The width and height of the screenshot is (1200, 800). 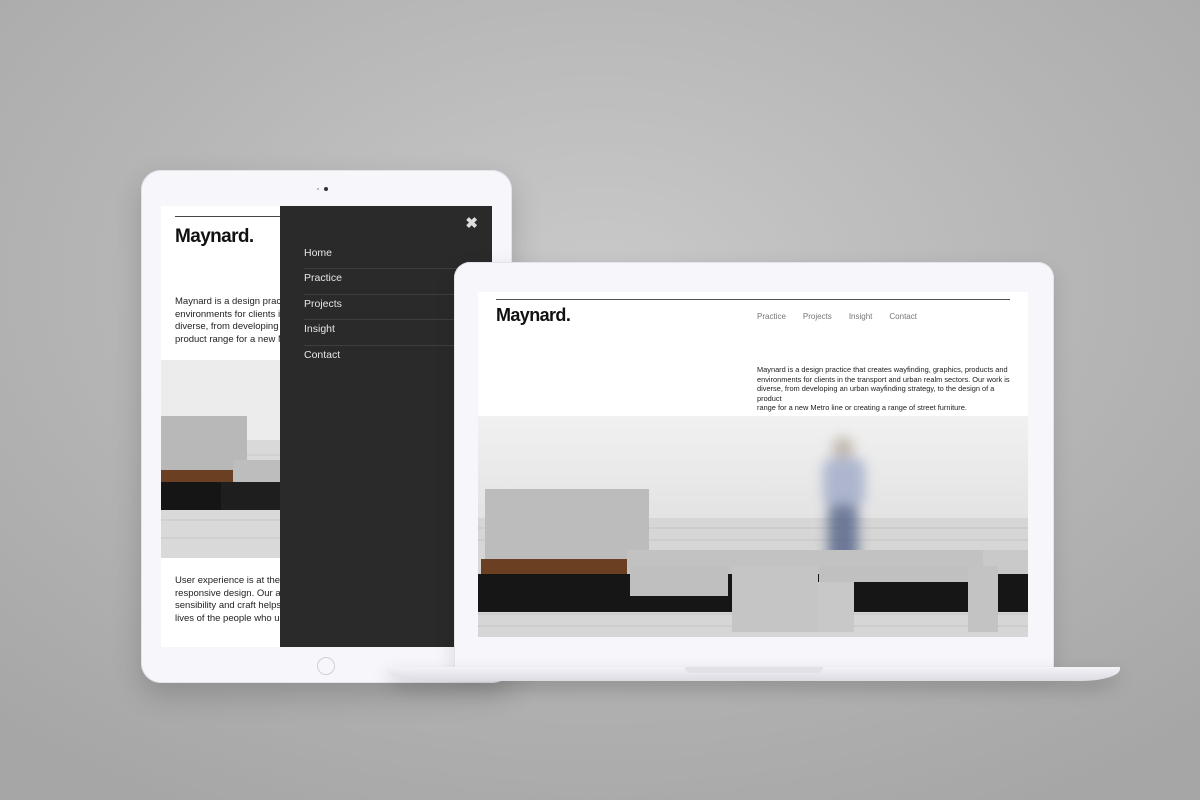 What do you see at coordinates (326, 666) in the screenshot?
I see `tablet-home-button` at bounding box center [326, 666].